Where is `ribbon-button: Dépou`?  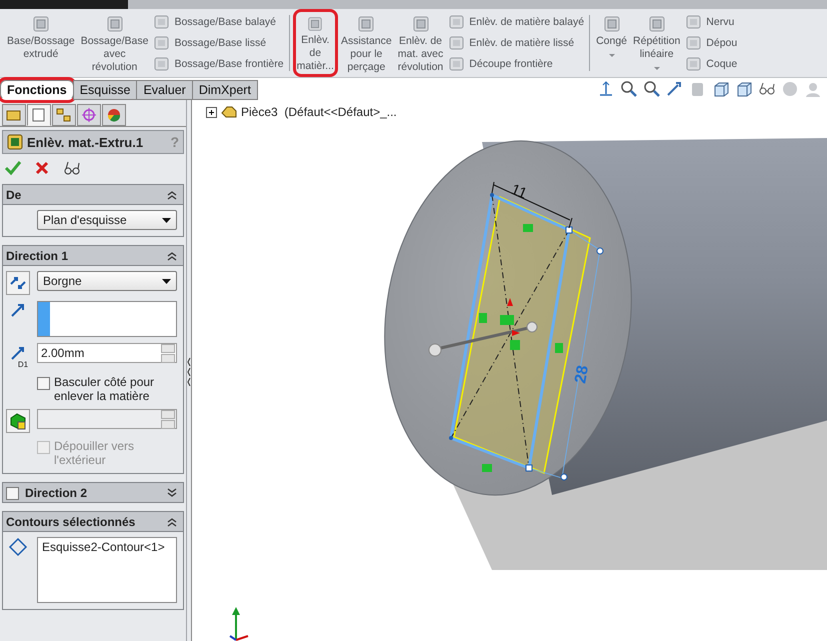
ribbon-button: Dépou is located at coordinates (711, 42).